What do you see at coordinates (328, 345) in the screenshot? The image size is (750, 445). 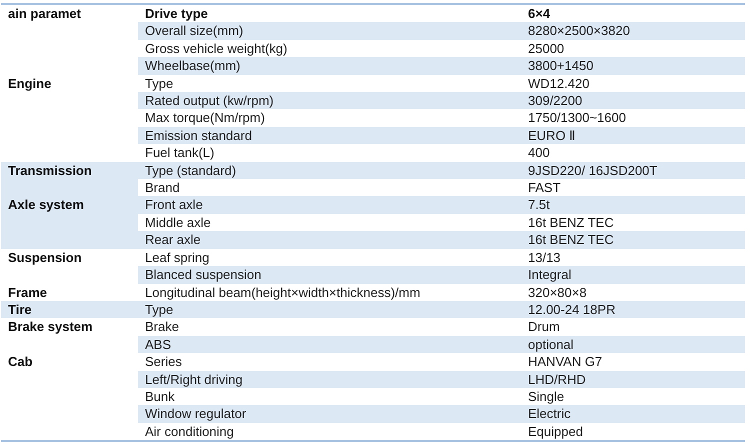 I see `parameter-name: ABS` at bounding box center [328, 345].